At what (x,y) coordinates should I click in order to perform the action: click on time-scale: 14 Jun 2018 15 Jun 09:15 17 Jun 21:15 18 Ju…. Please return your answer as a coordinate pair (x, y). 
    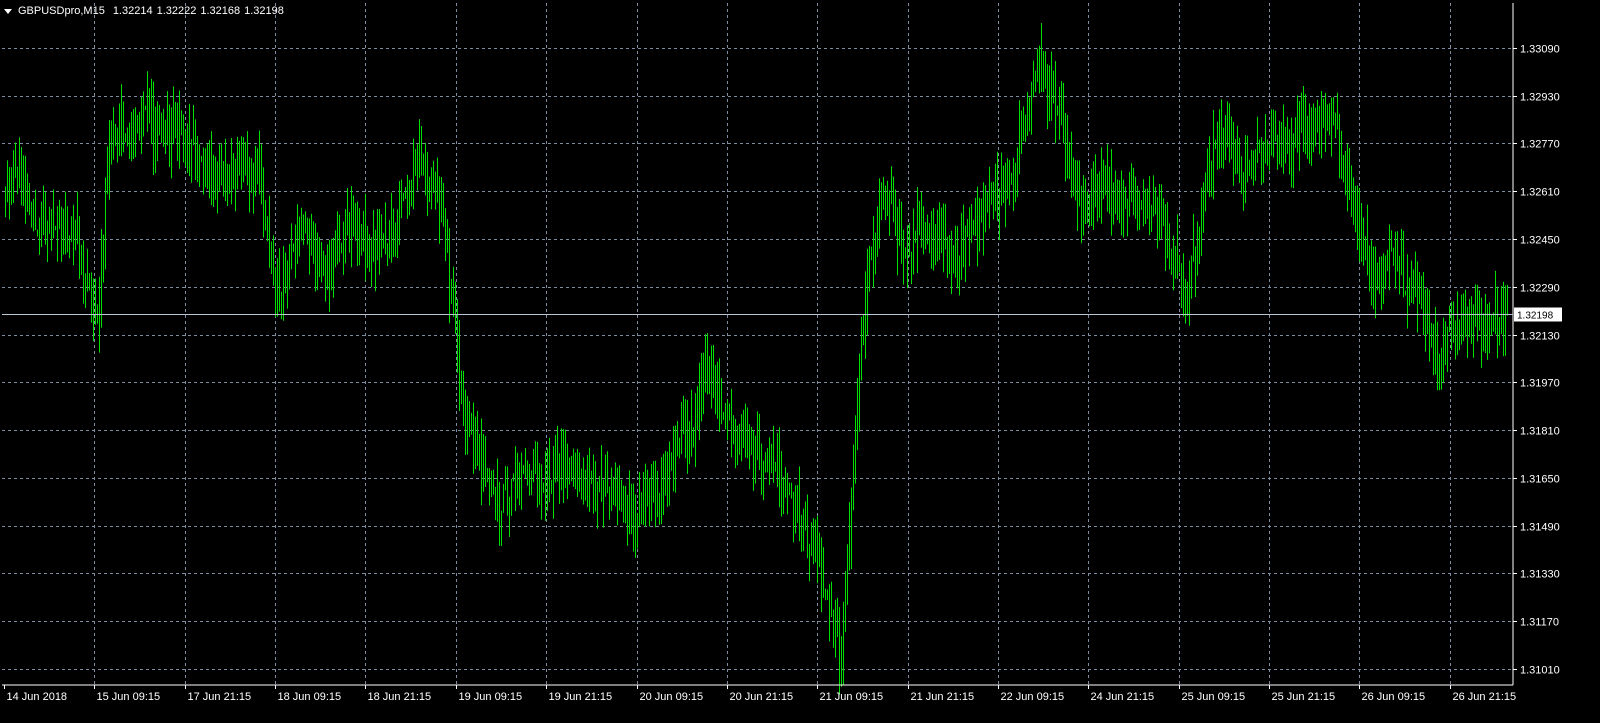
    Looking at the image, I should click on (760, 694).